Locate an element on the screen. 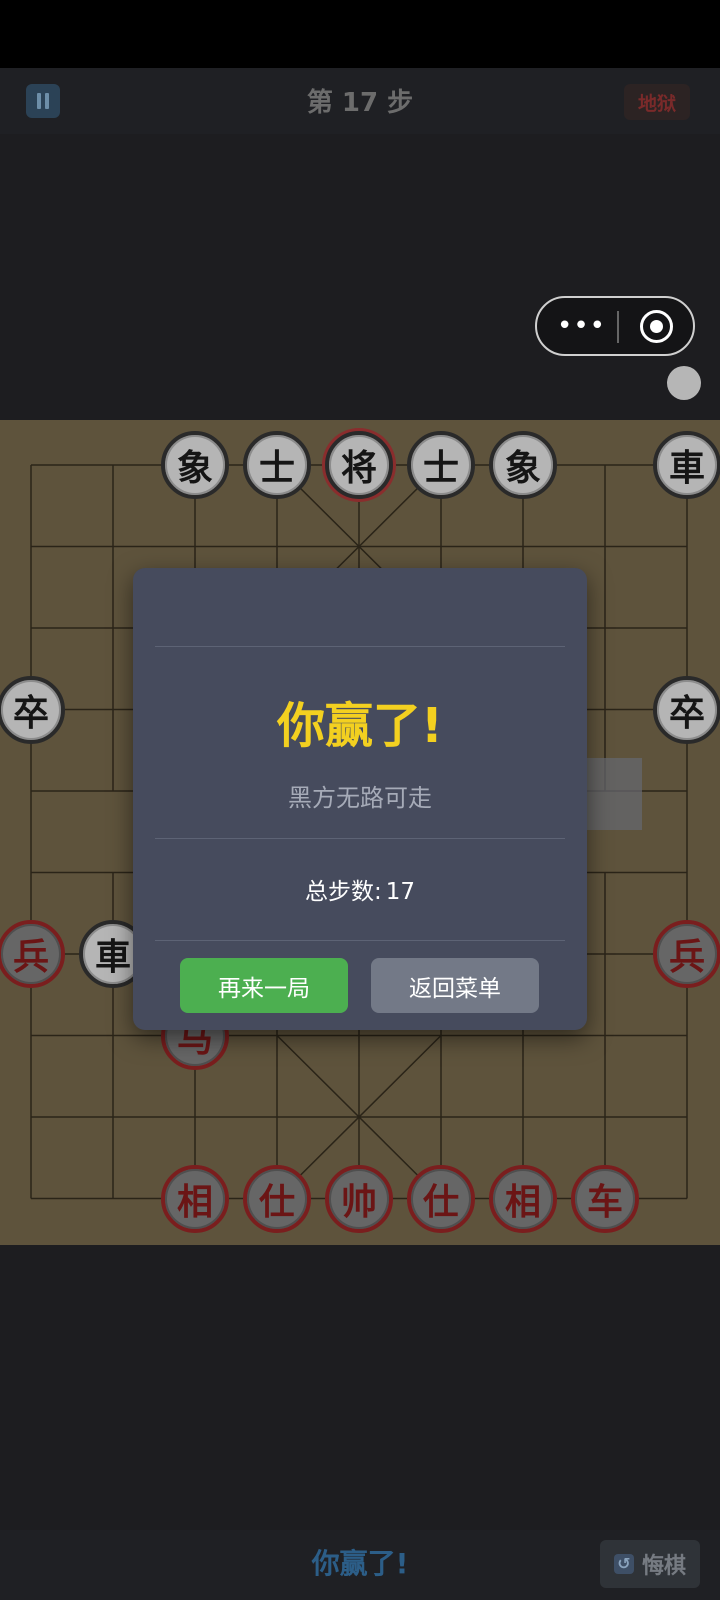 This screenshot has width=720, height=1600. piece-red: 帅 is located at coordinates (359, 1198).